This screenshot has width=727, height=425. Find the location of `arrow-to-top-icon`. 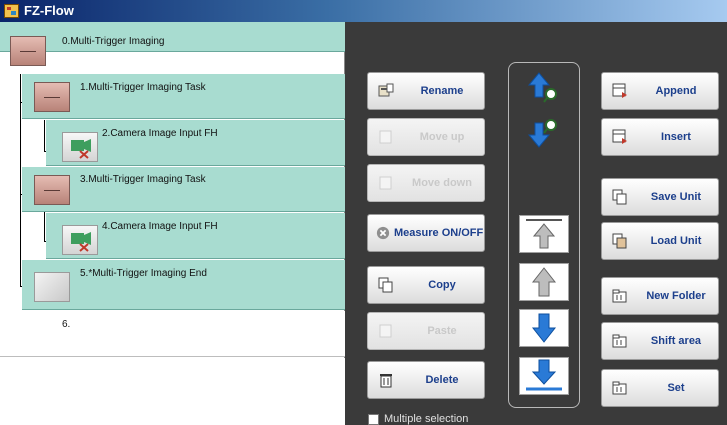

arrow-to-top-icon is located at coordinates (544, 234).